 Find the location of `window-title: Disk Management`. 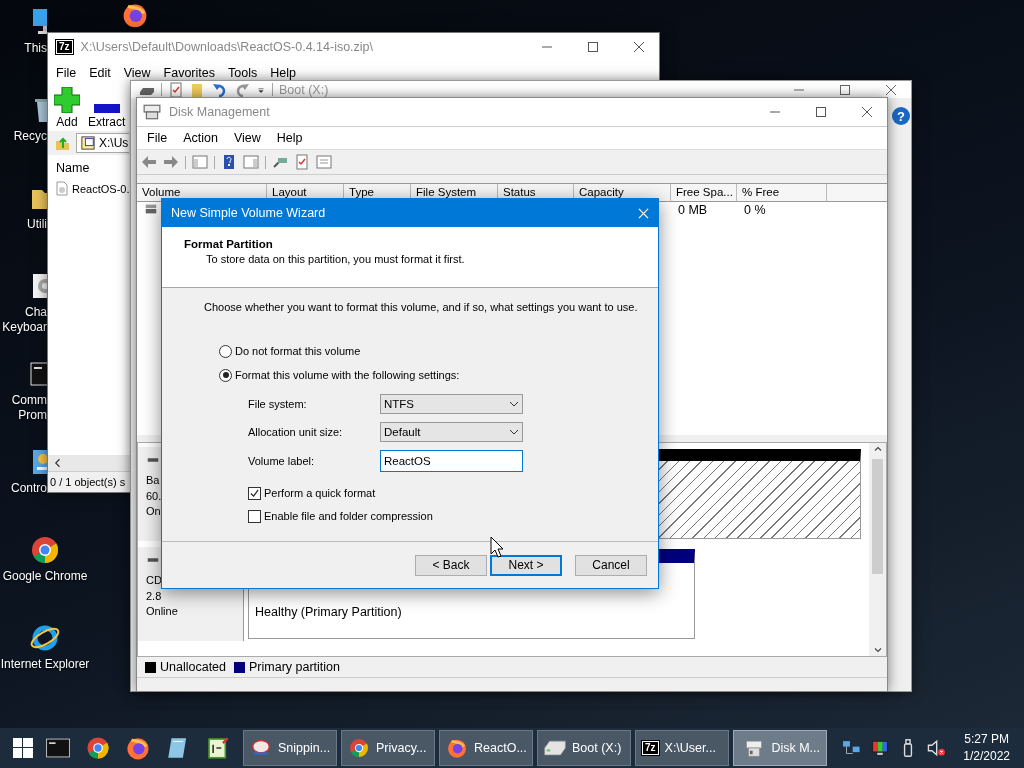

window-title: Disk Management is located at coordinates (219, 112).